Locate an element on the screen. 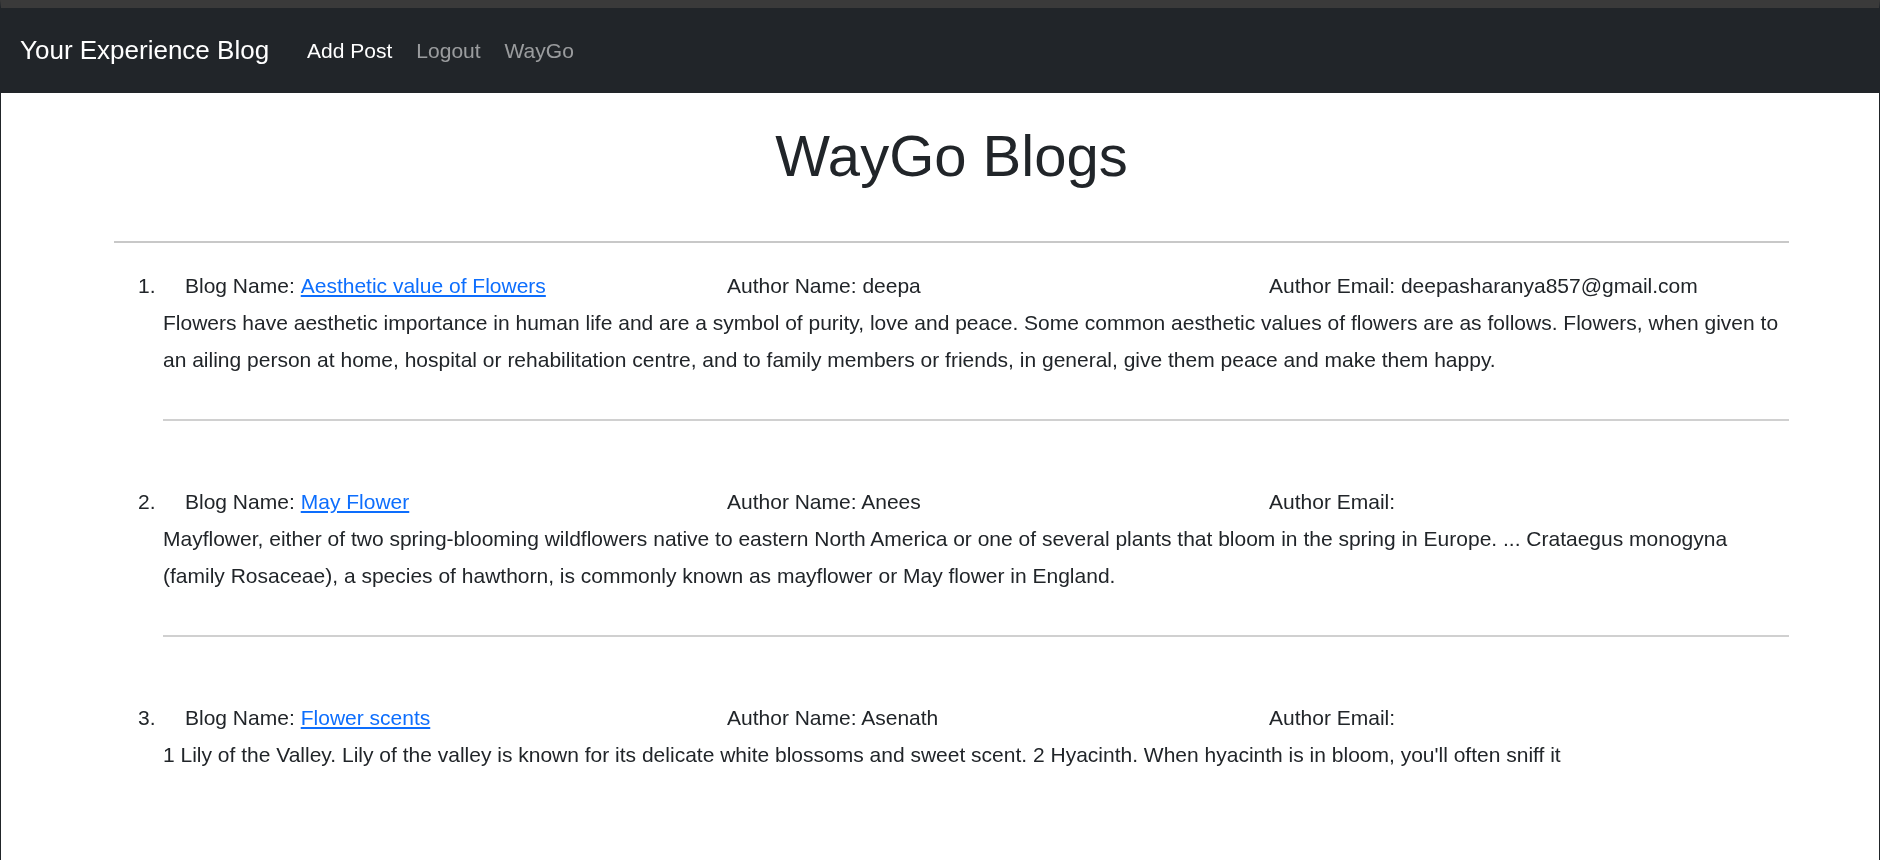 This screenshot has width=1880, height=860. author-name: Author Name: Asenath is located at coordinates (833, 717).